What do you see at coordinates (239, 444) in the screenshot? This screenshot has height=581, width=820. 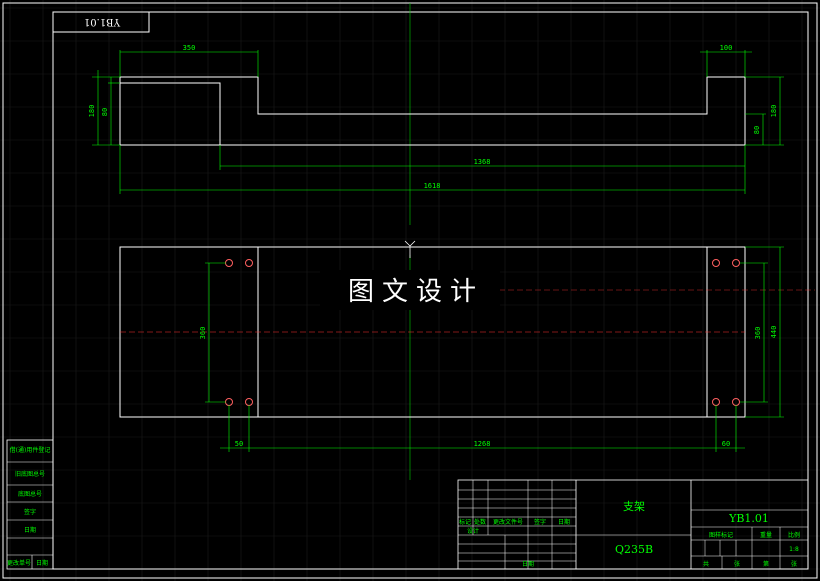 I see `dim-text-left-edge-offset: 50` at bounding box center [239, 444].